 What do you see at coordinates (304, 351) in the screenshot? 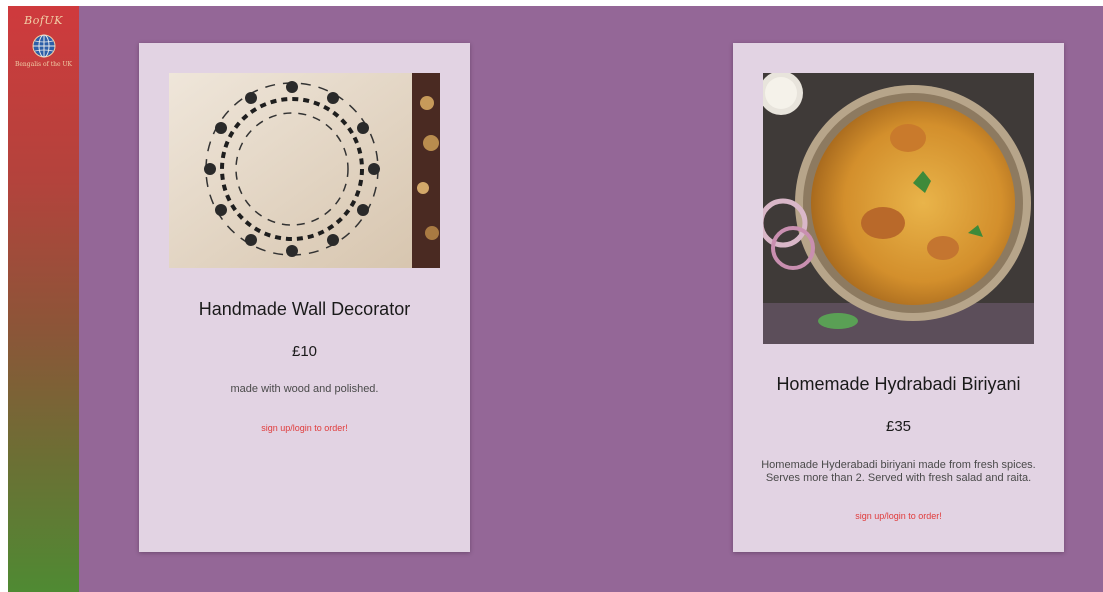
I see `product-price: £10` at bounding box center [304, 351].